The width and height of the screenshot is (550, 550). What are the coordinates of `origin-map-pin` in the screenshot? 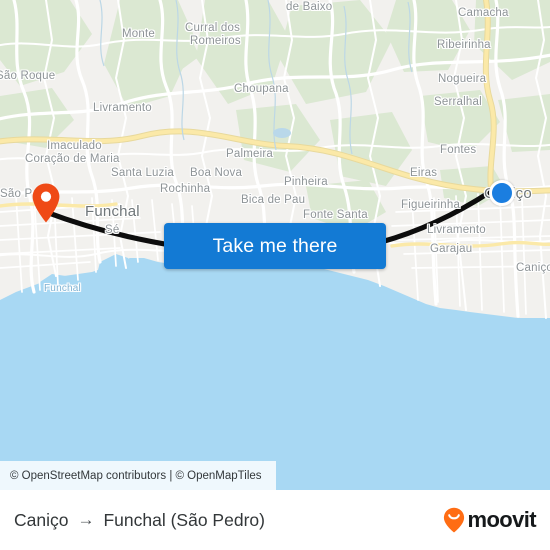 It's located at (46, 203).